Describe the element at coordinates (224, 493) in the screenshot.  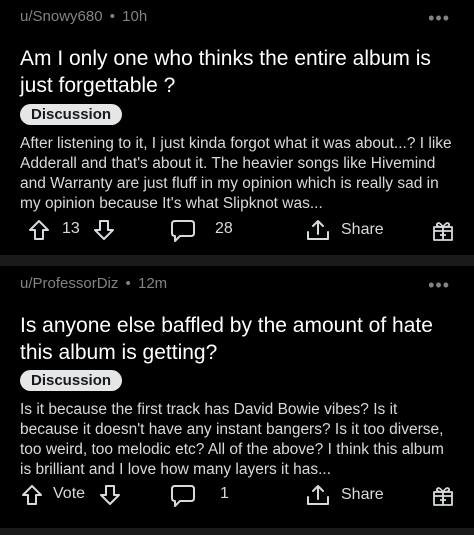
I see `comment-count: 1` at that location.